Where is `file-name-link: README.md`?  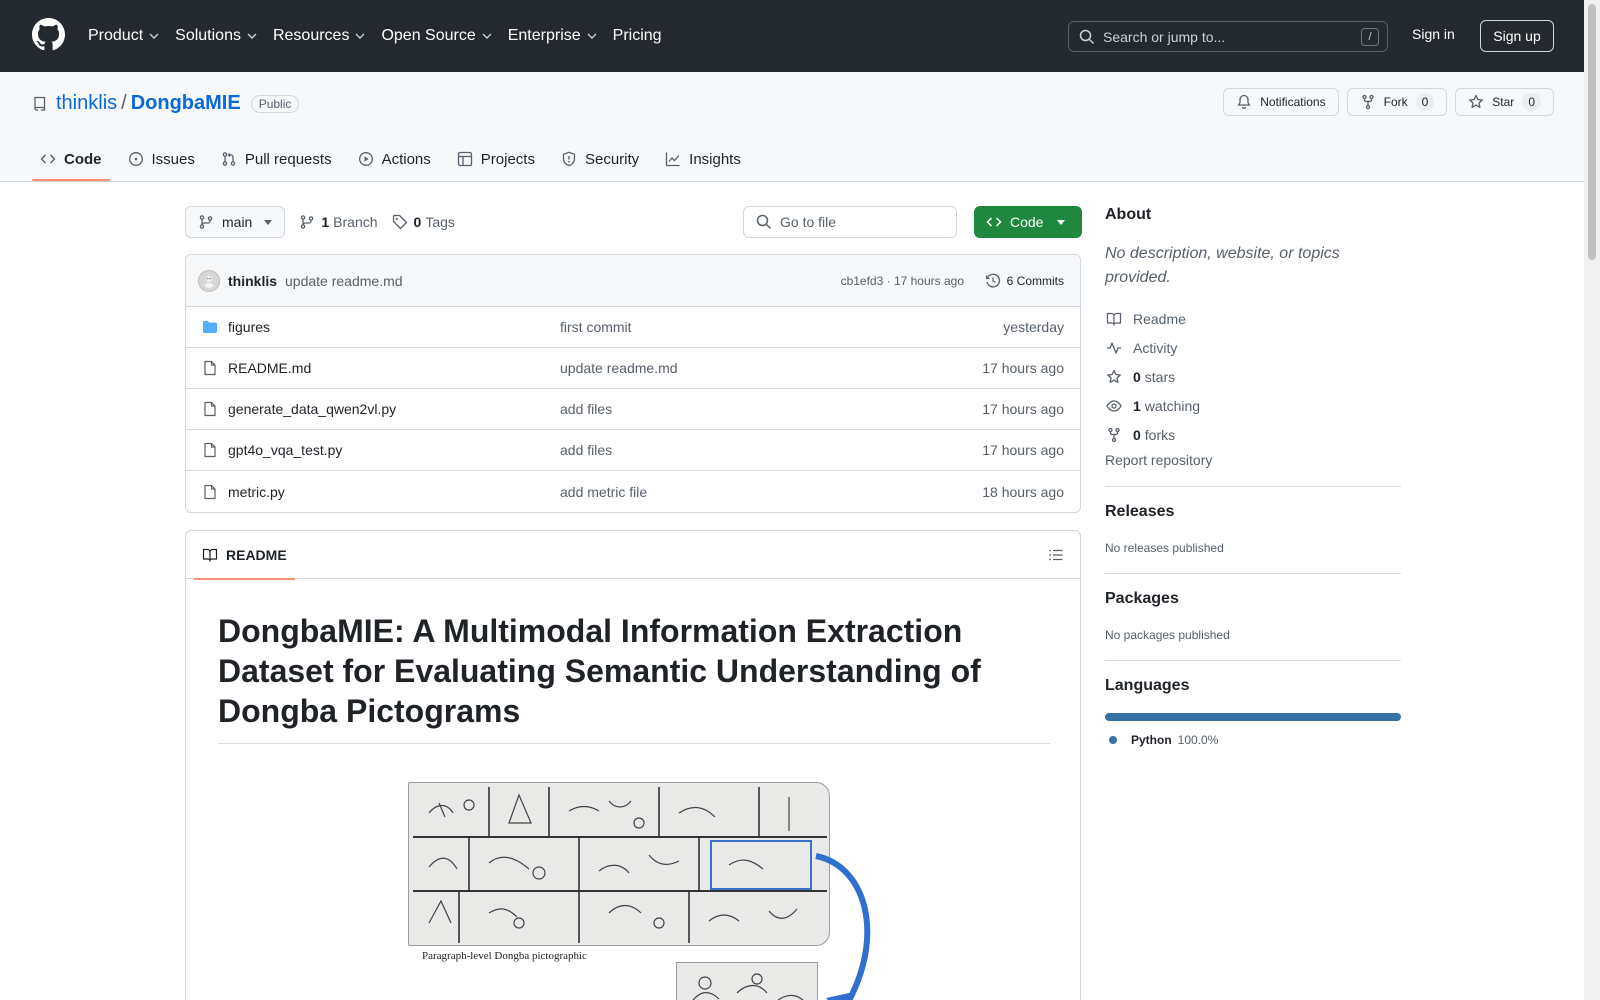 file-name-link: README.md is located at coordinates (269, 368).